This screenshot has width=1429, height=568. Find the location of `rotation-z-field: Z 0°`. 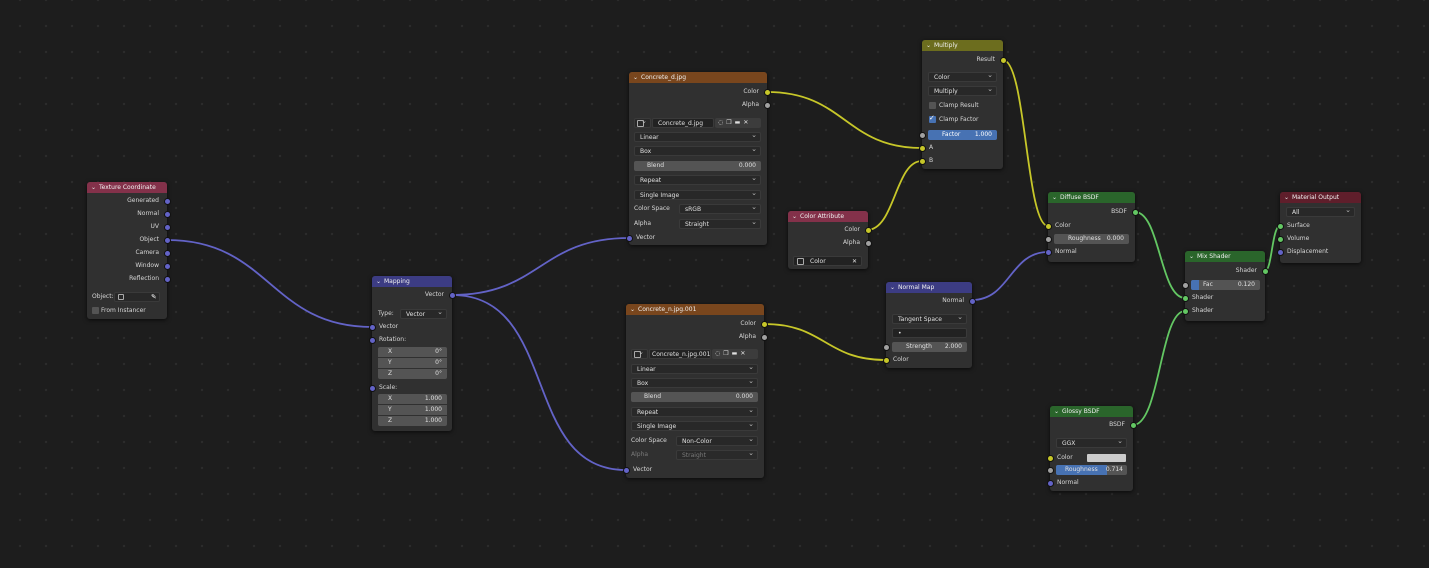

rotation-z-field: Z 0° is located at coordinates (412, 374).